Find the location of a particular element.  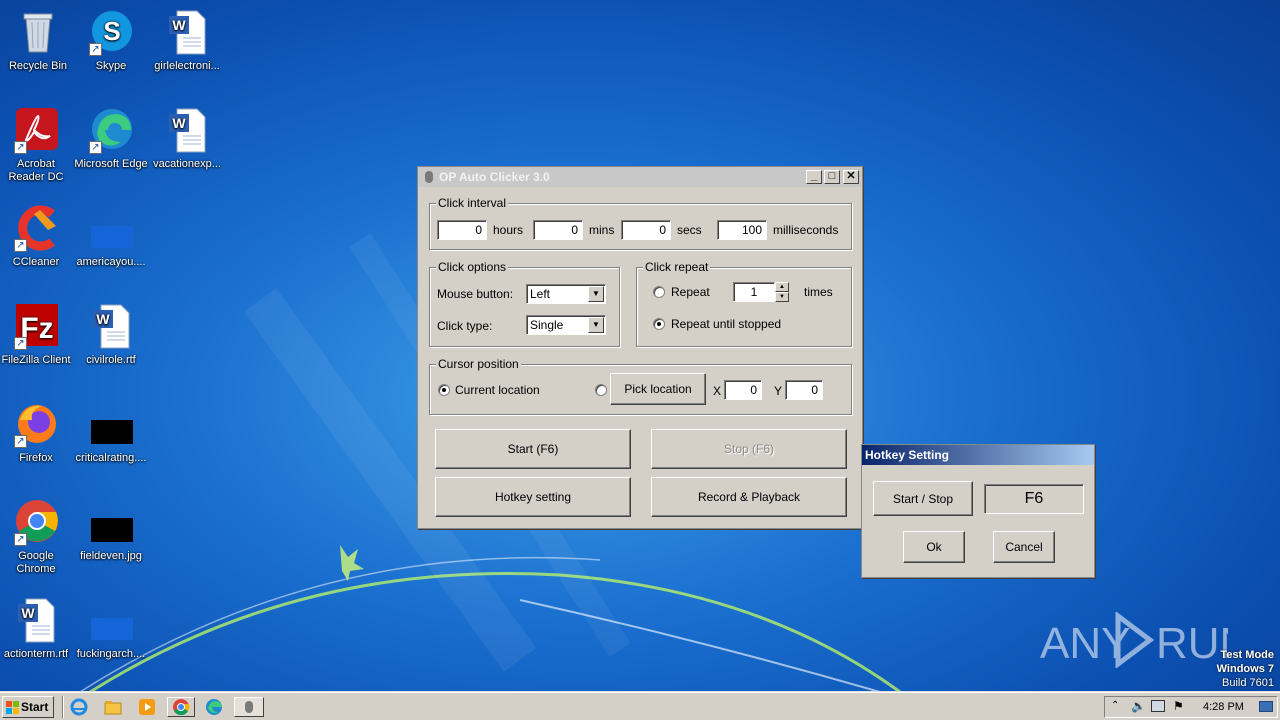

anyrun-logo-icon: ANY RUN is located at coordinates (1145, 640).